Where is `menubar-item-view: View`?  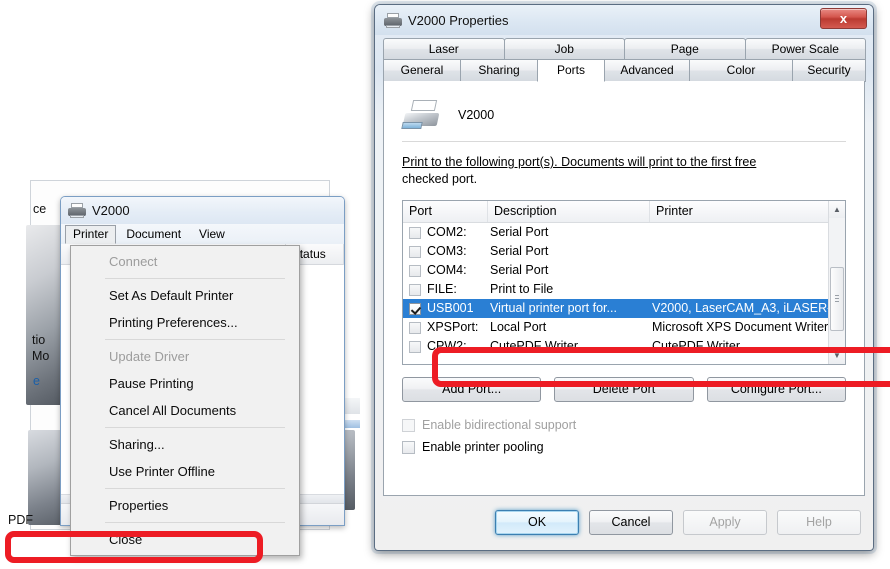
menubar-item-view: View is located at coordinates (212, 234).